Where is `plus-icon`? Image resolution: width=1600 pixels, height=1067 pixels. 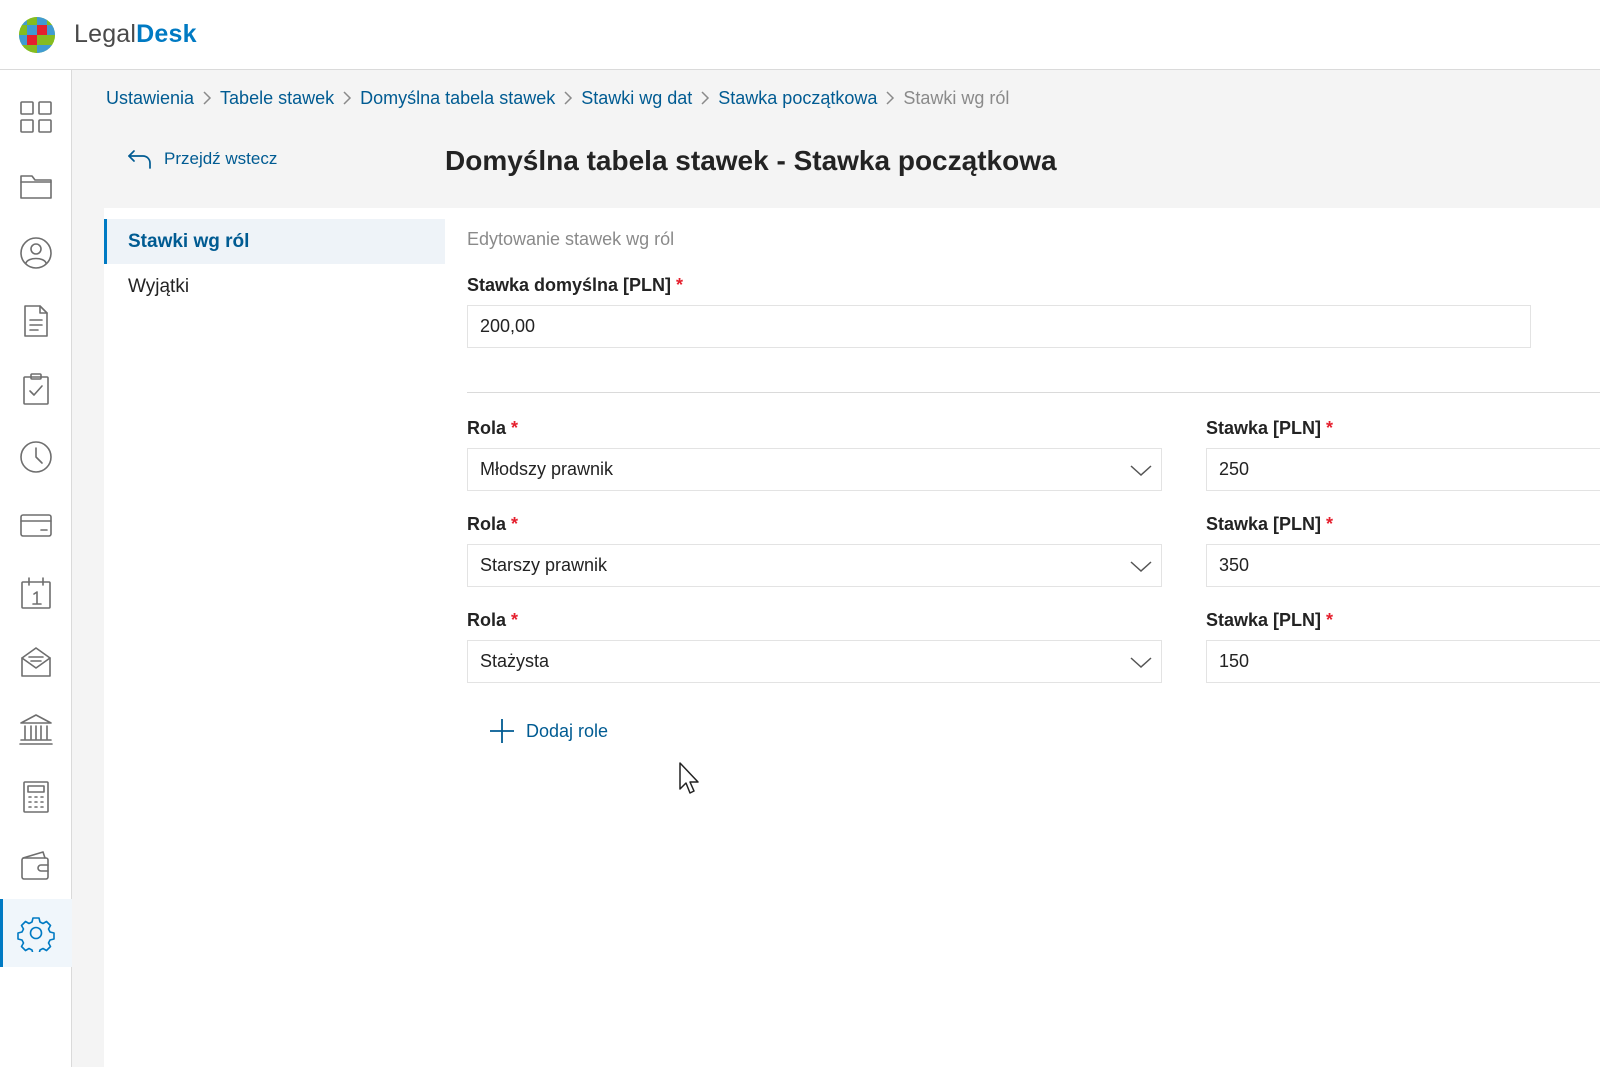
plus-icon is located at coordinates (502, 731).